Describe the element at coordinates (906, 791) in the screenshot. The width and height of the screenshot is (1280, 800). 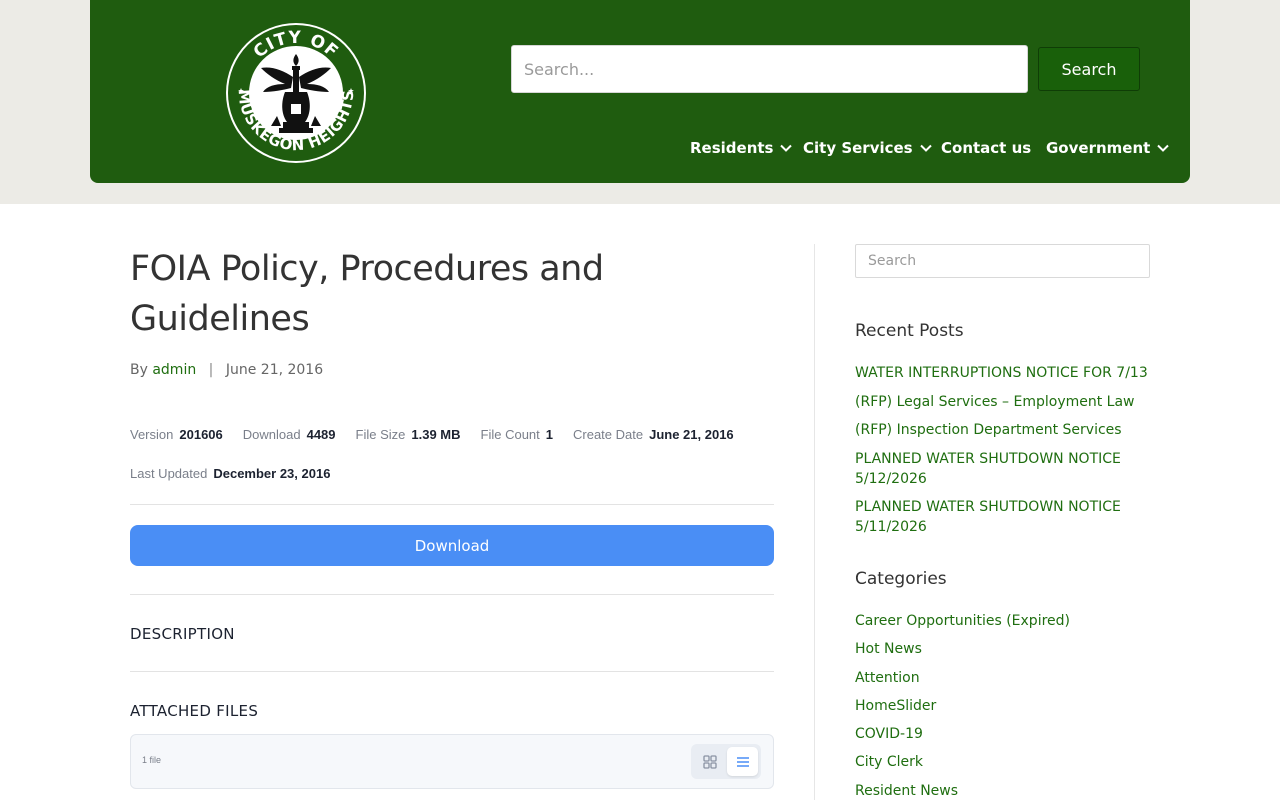
I see `category-link: Resident News` at that location.